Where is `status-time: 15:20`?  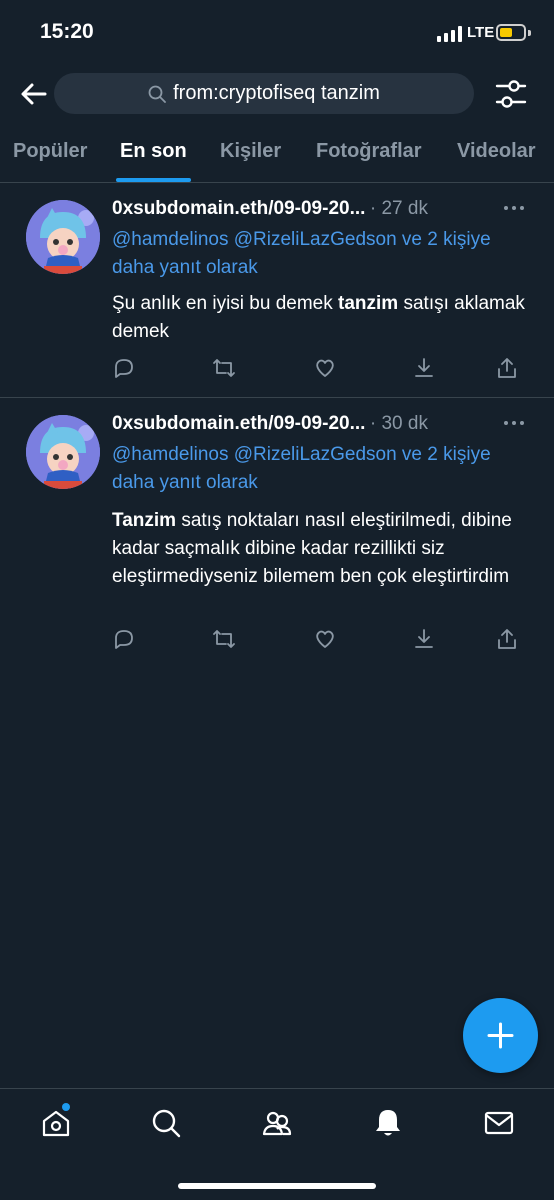
status-time: 15:20 is located at coordinates (67, 31).